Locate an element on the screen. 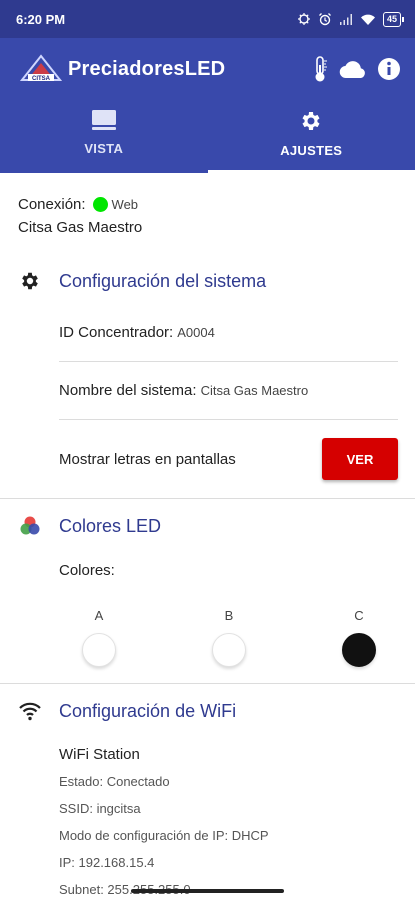  swatch-c: C is located at coordinates (359, 635).